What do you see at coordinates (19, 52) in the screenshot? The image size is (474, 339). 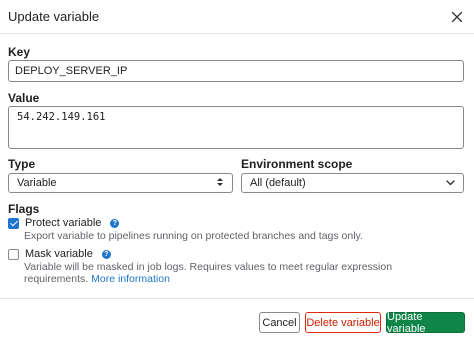 I see `key-label: Key` at bounding box center [19, 52].